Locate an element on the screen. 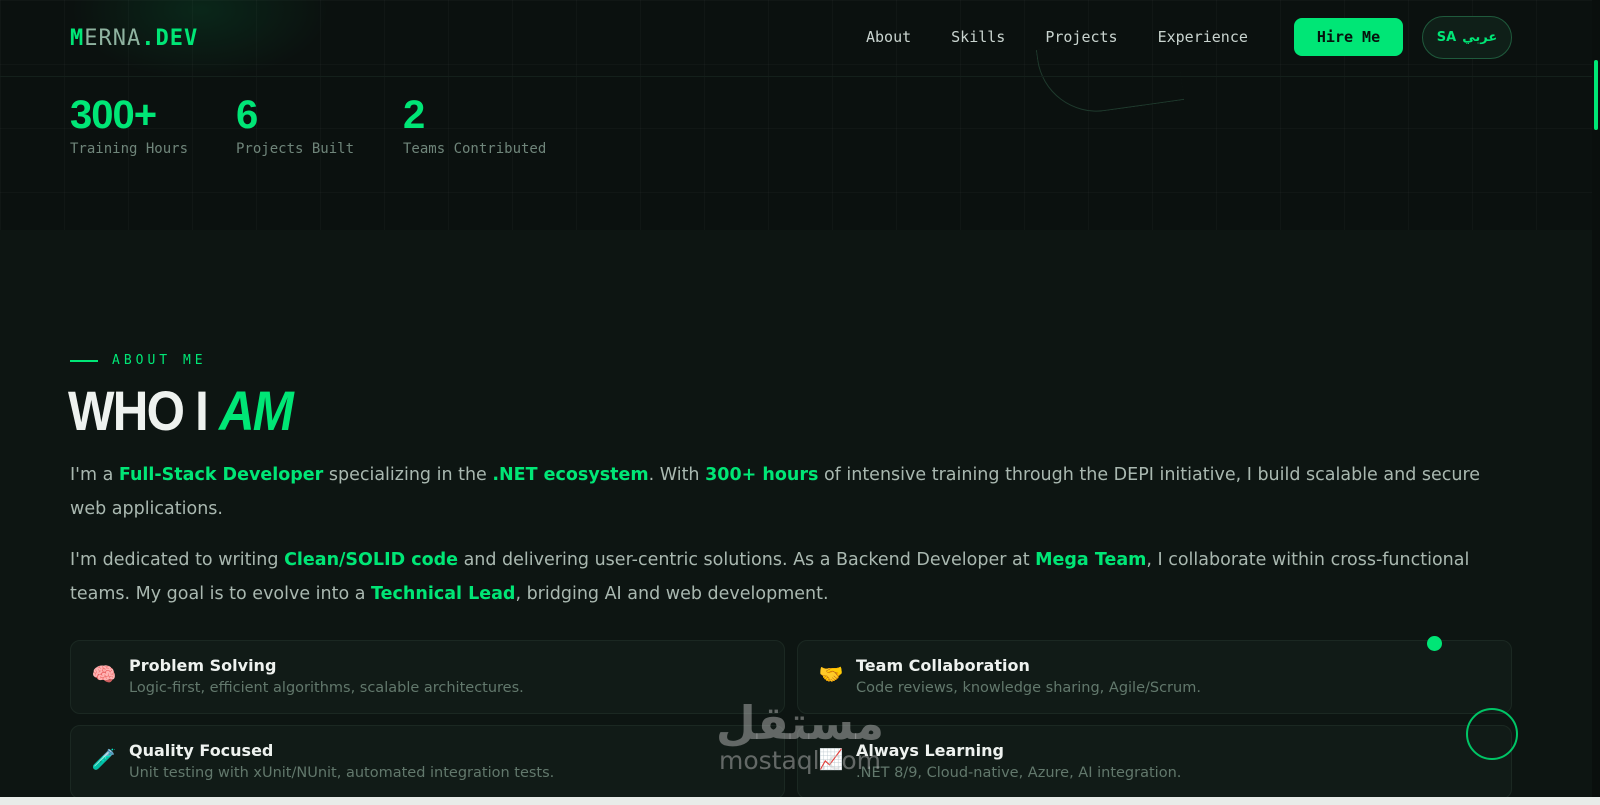 Image resolution: width=1600 pixels, height=805 pixels. highlight: 300+ hours is located at coordinates (762, 475).